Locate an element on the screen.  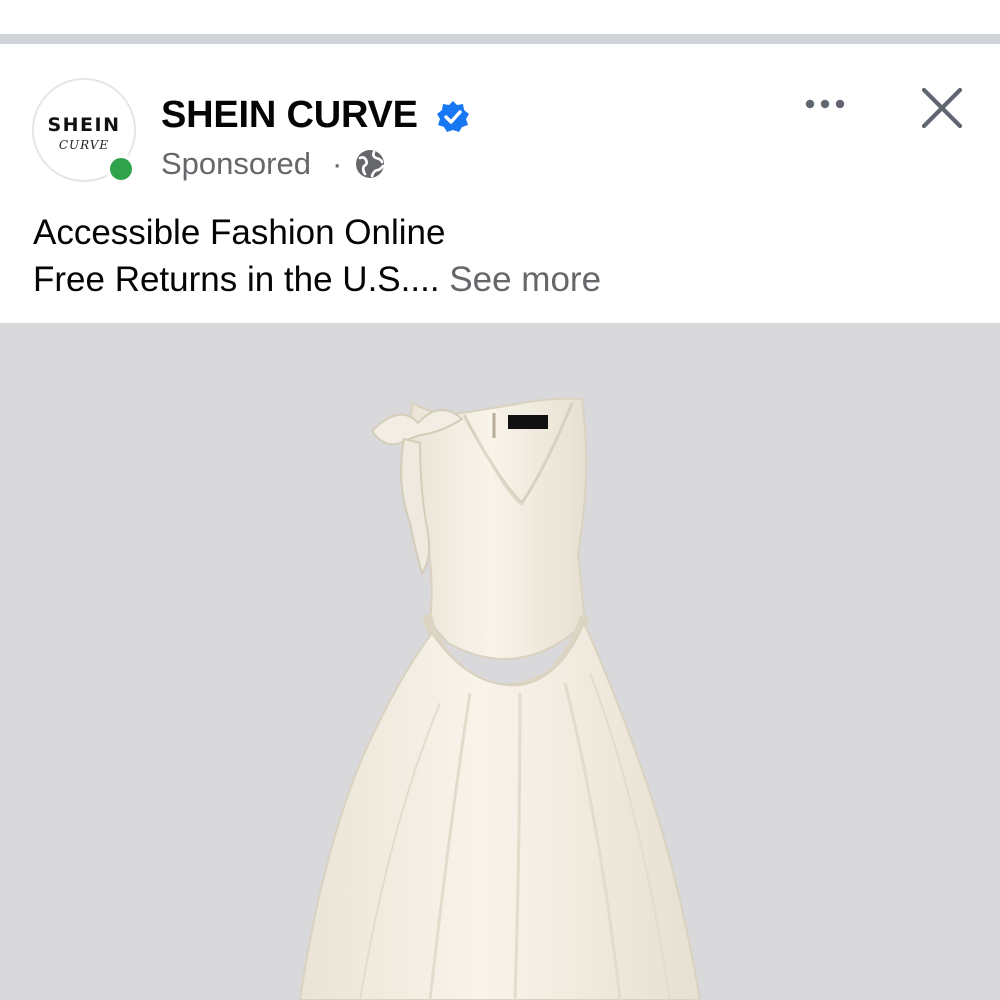
page-name-link: SHEIN CURVE is located at coordinates (289, 115).